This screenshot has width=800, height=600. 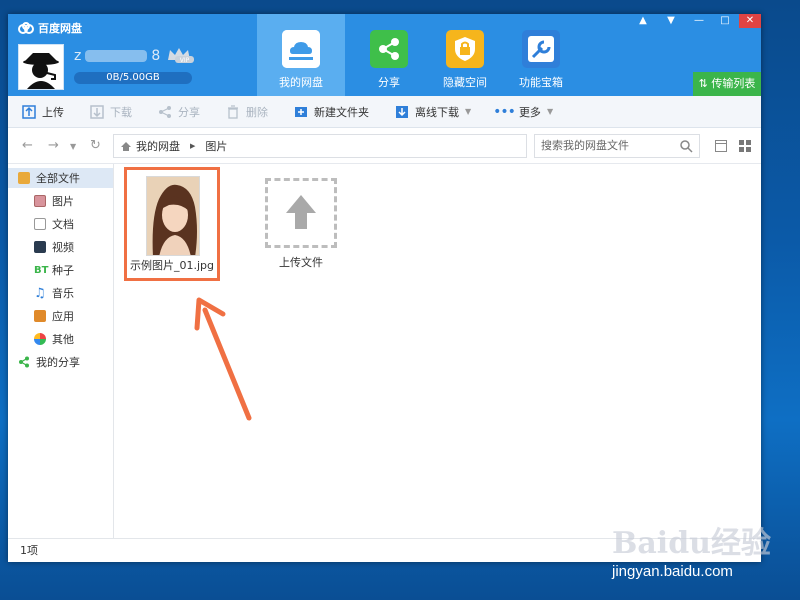 I want to click on maximize-button: □, so click(x=725, y=21).